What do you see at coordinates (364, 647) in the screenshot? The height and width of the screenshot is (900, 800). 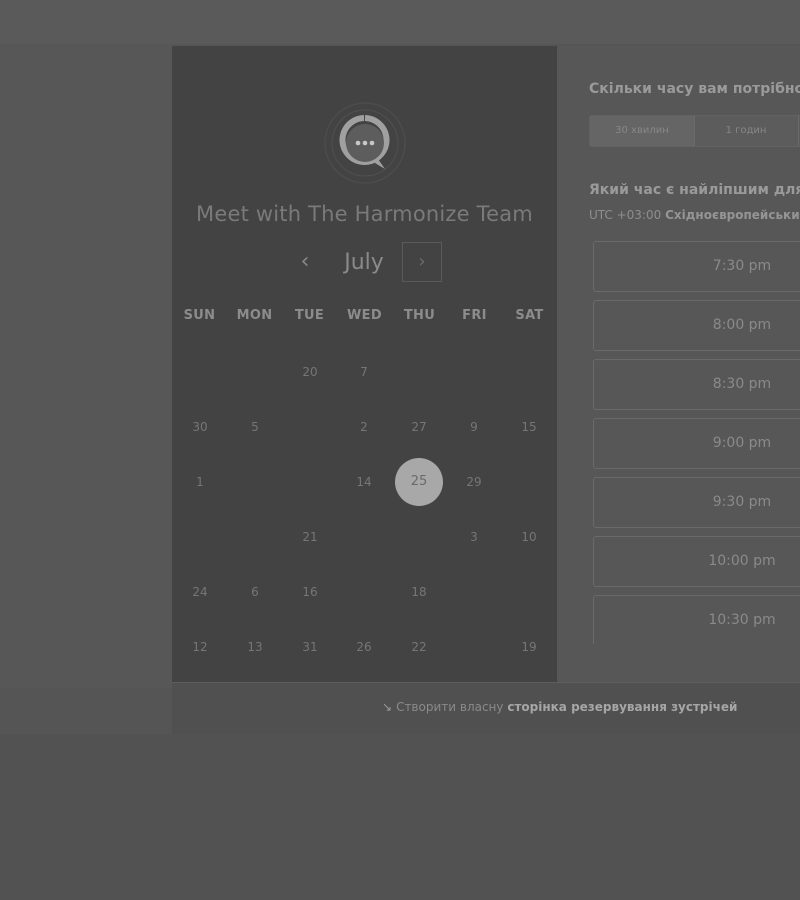 I see `calendar-day: 26` at bounding box center [364, 647].